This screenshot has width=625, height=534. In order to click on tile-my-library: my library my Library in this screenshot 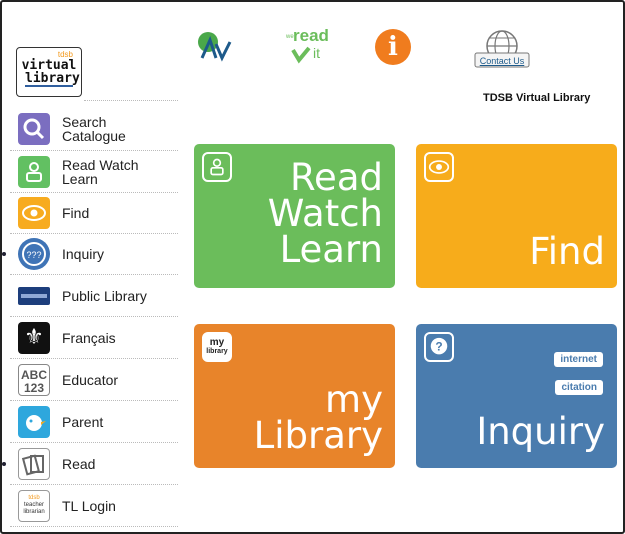, I will do `click(294, 396)`.